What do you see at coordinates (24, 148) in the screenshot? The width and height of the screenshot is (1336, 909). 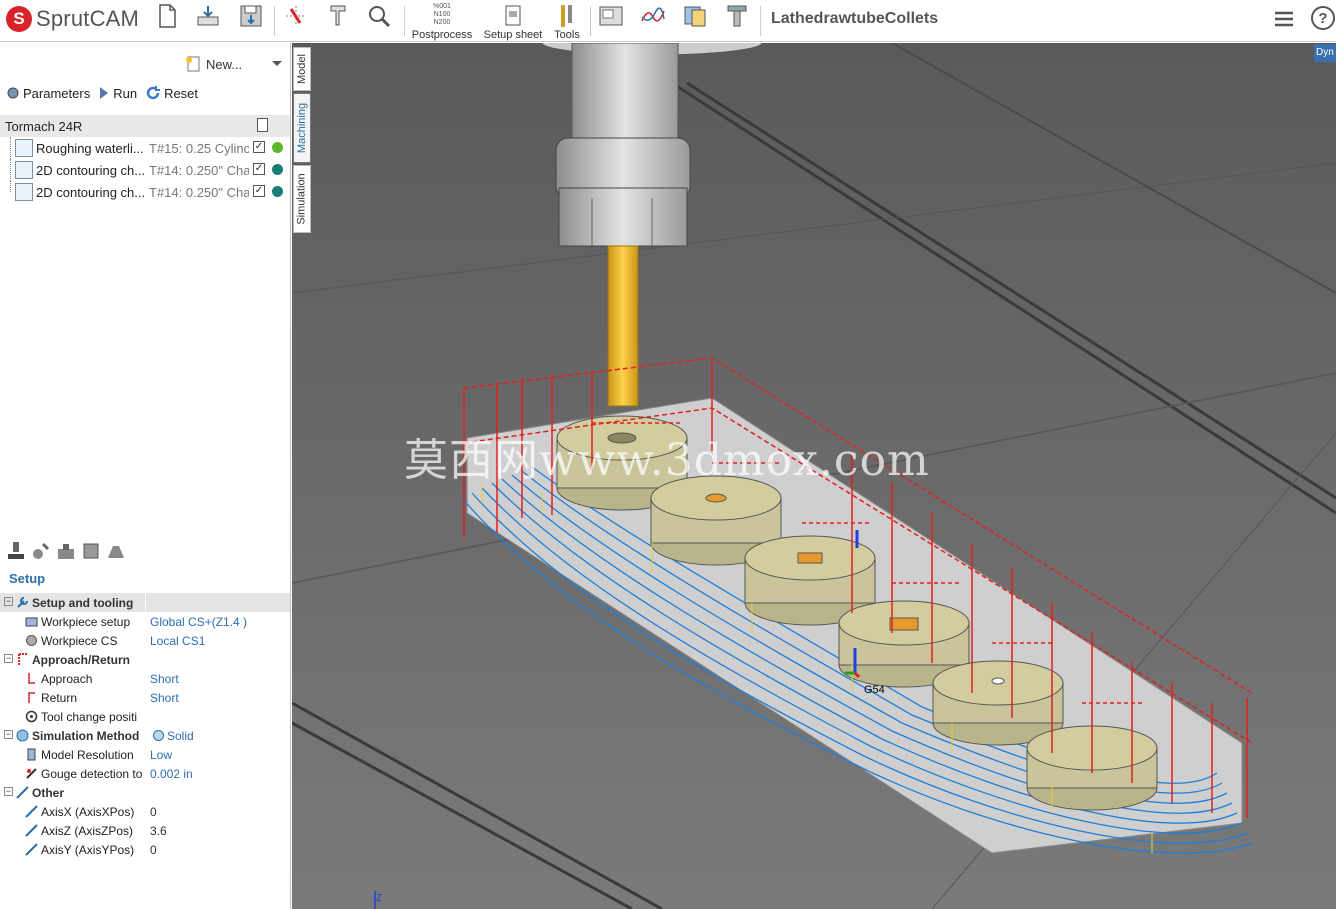 I see `roughing-operation-icon` at bounding box center [24, 148].